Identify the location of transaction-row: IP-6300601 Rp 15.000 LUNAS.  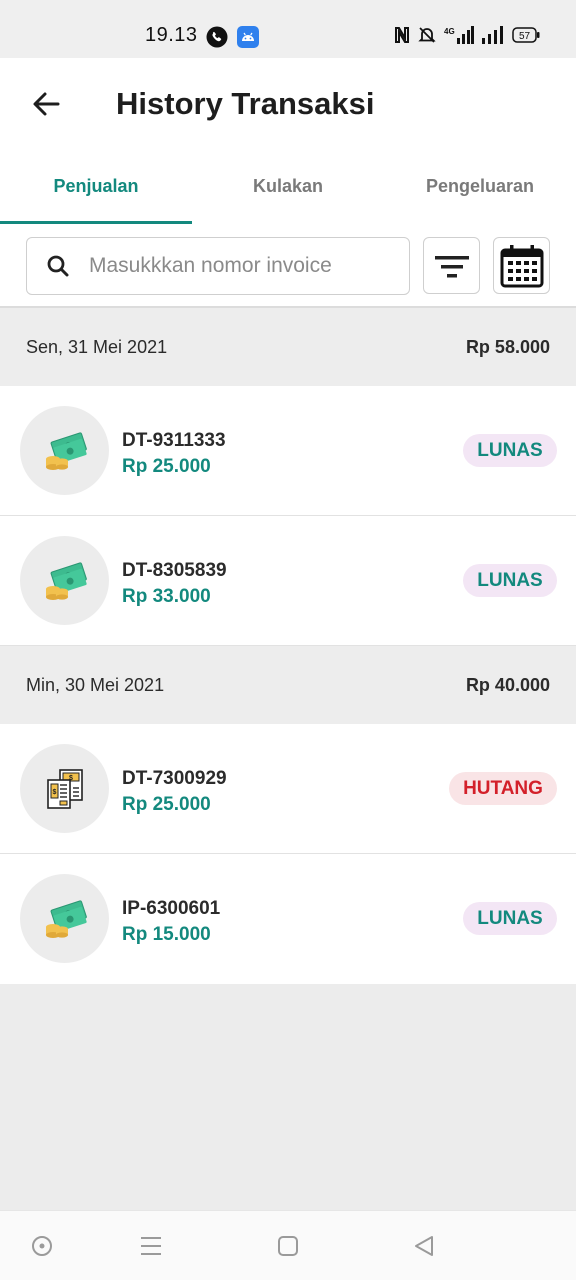
(288, 919).